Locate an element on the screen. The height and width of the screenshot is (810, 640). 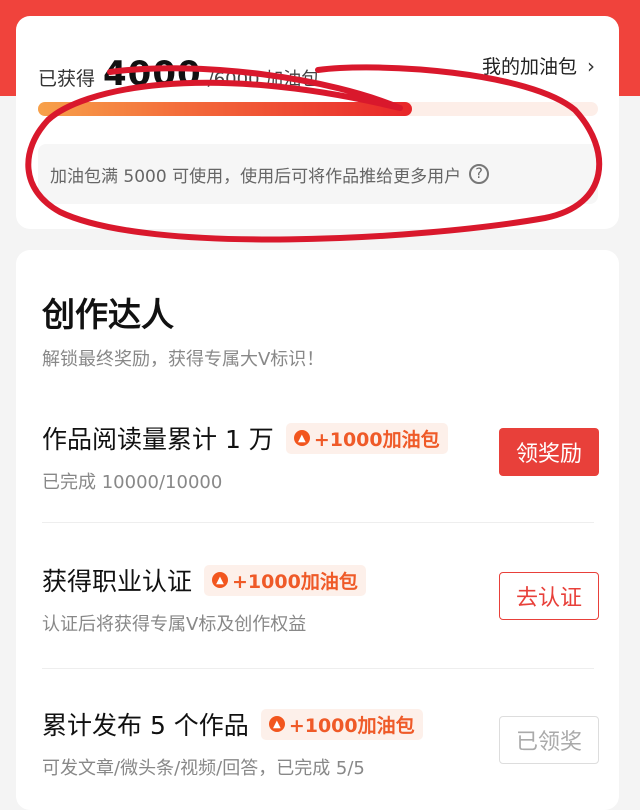
progress-bar-fill is located at coordinates (225, 109).